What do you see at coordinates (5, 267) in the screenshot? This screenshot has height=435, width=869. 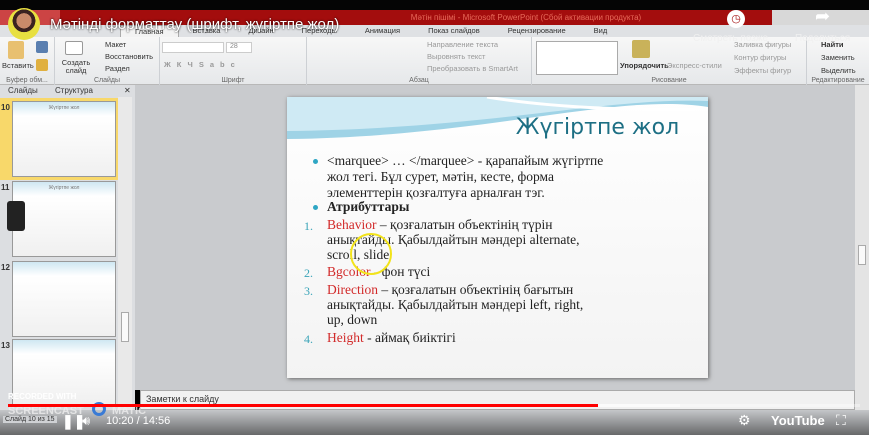 I see `slide-number: 12` at bounding box center [5, 267].